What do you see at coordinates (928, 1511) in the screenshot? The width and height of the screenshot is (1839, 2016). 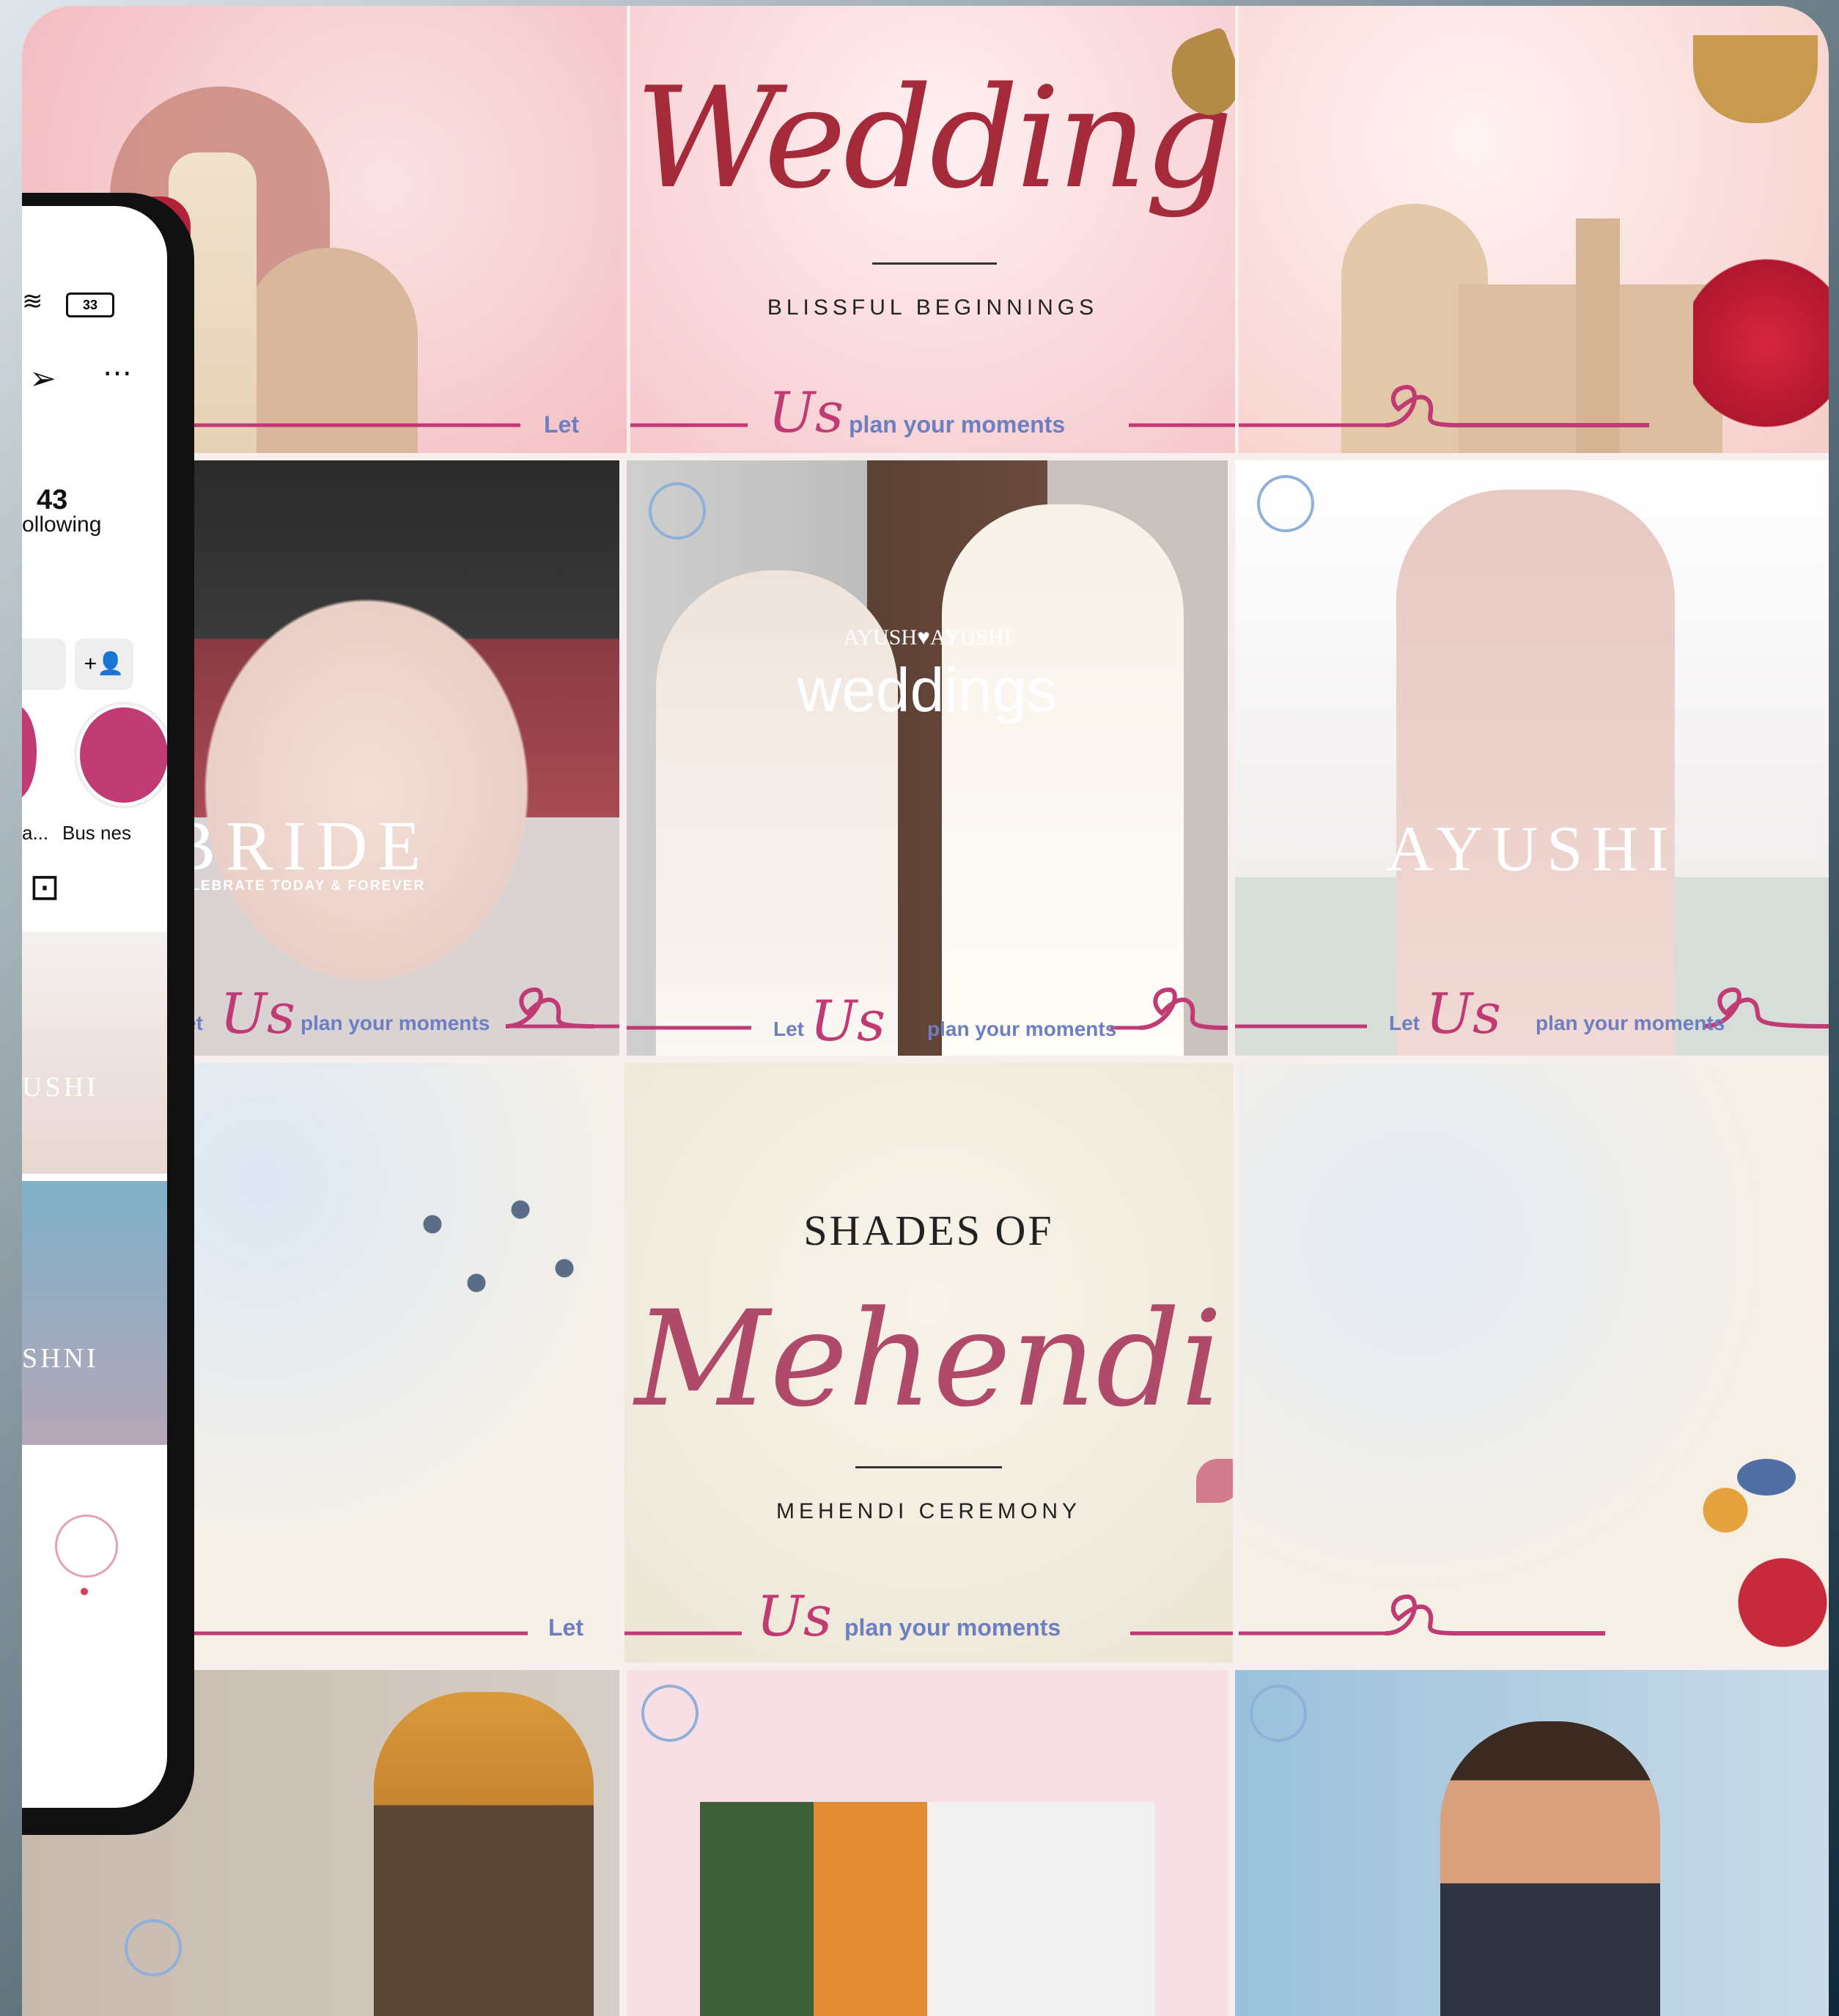 I see `mehendi-subtitle: MEHENDI CEREMONY` at bounding box center [928, 1511].